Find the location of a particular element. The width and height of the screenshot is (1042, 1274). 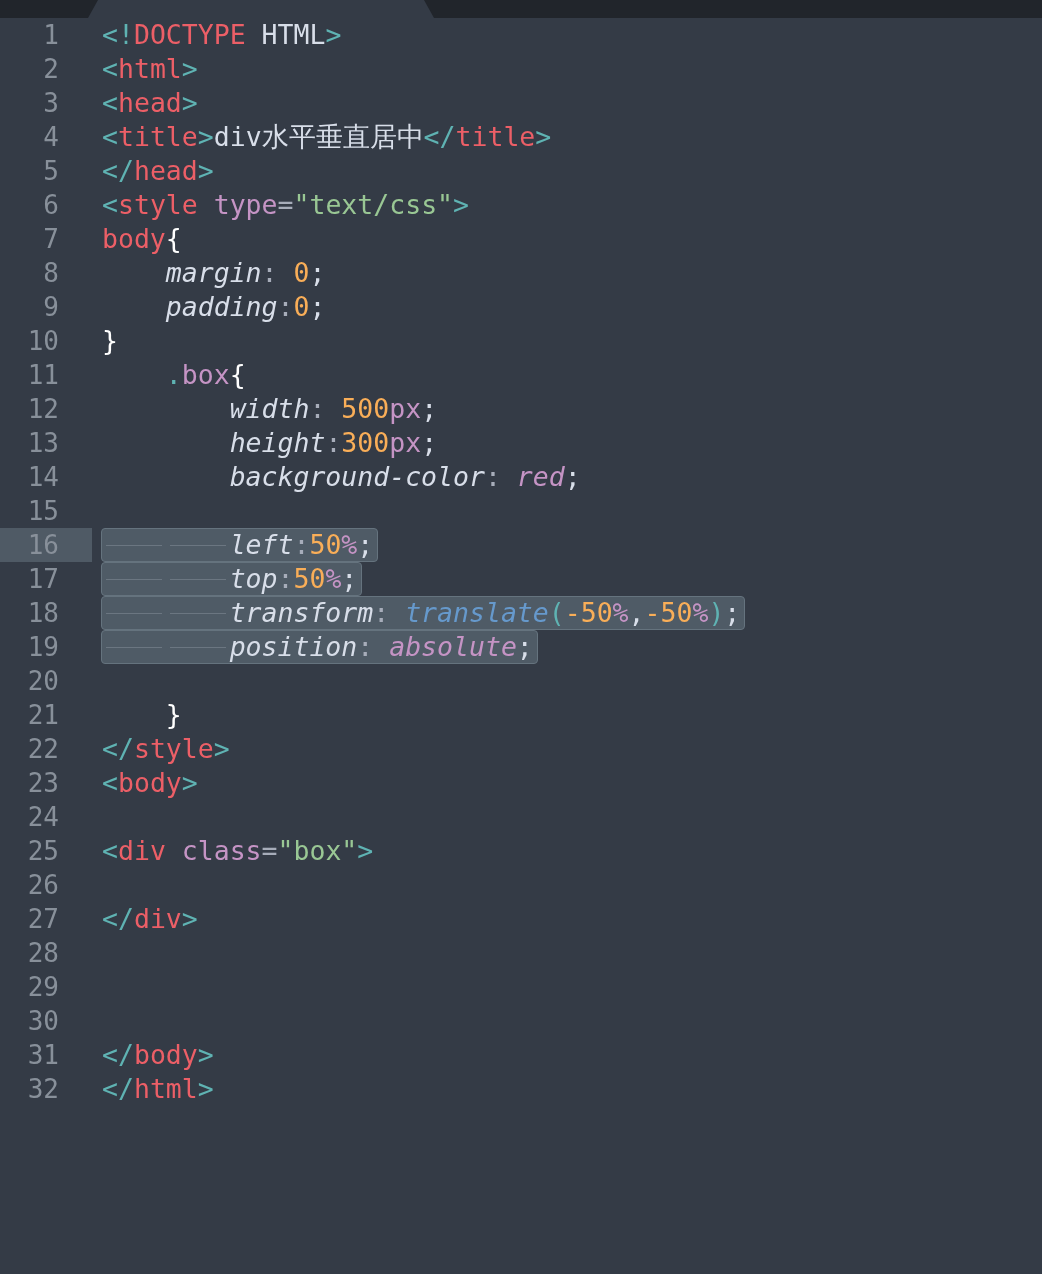

code-line: </html> is located at coordinates (158, 1089).